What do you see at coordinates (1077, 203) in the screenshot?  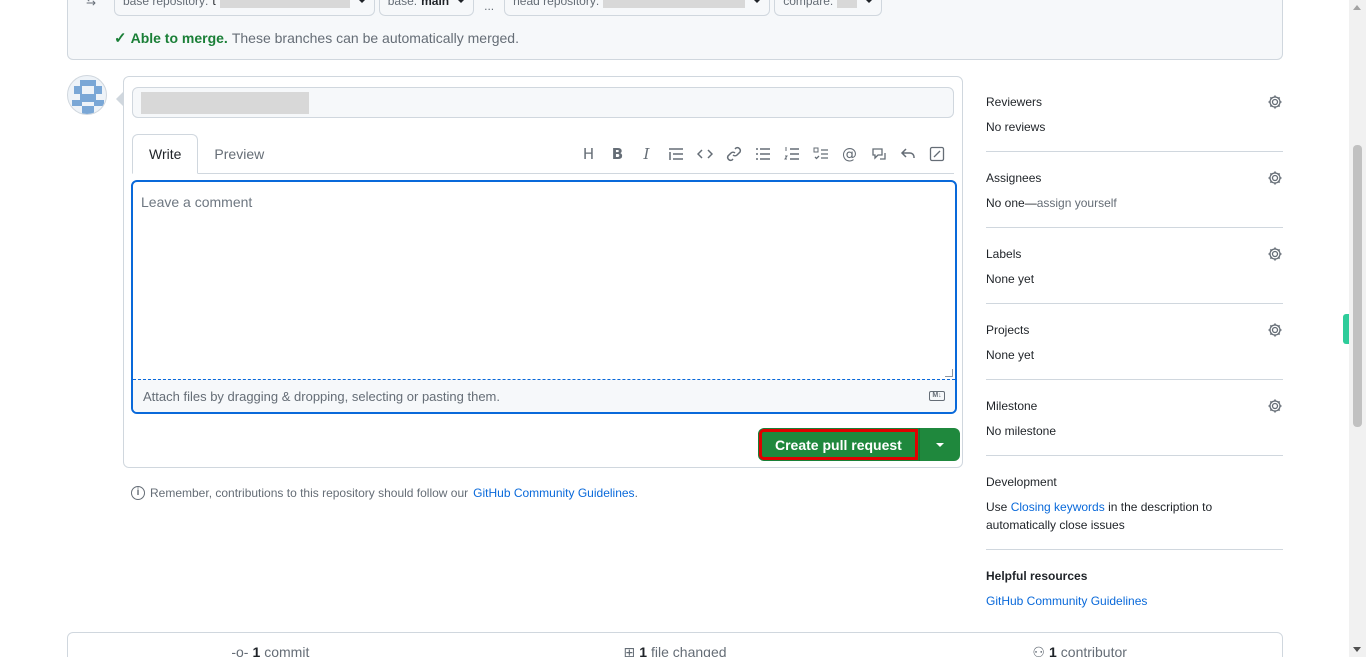 I see `assign-yourself-link: assign yourself` at bounding box center [1077, 203].